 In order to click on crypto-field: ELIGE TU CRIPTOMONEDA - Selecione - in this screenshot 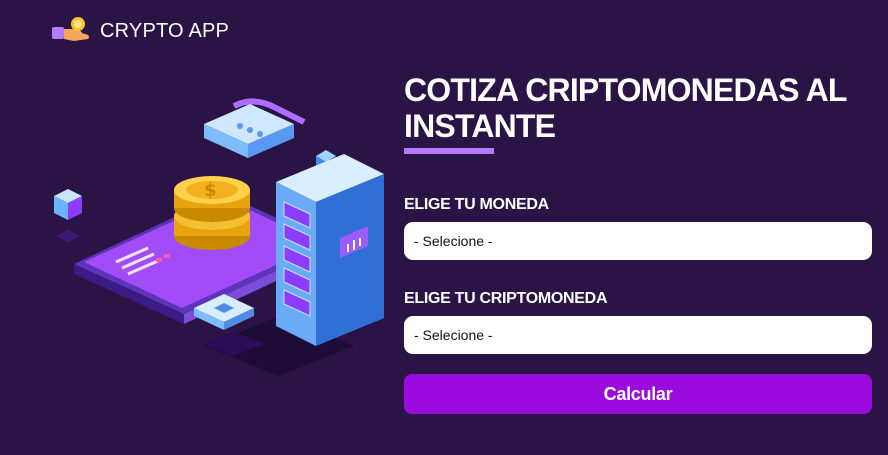, I will do `click(639, 322)`.